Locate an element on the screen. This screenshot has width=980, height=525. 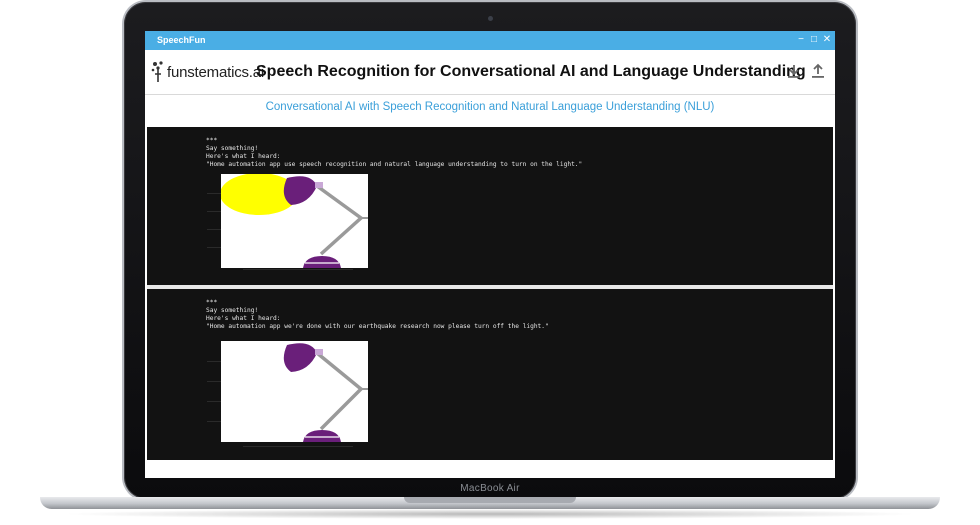
lamp-illustration-off is located at coordinates (325, 392).